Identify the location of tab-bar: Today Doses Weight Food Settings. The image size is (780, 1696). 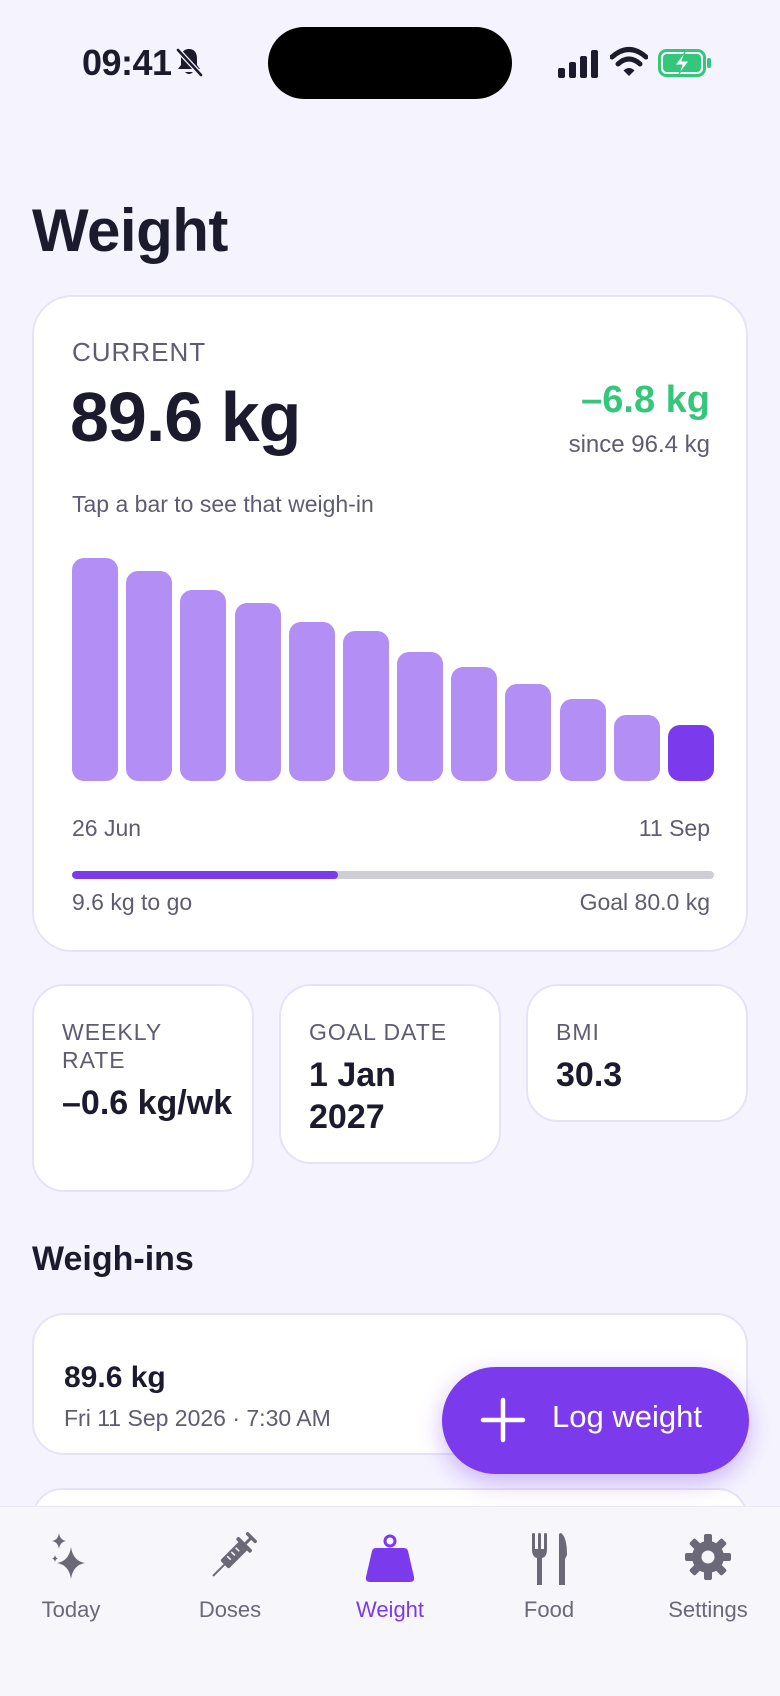
(390, 1601).